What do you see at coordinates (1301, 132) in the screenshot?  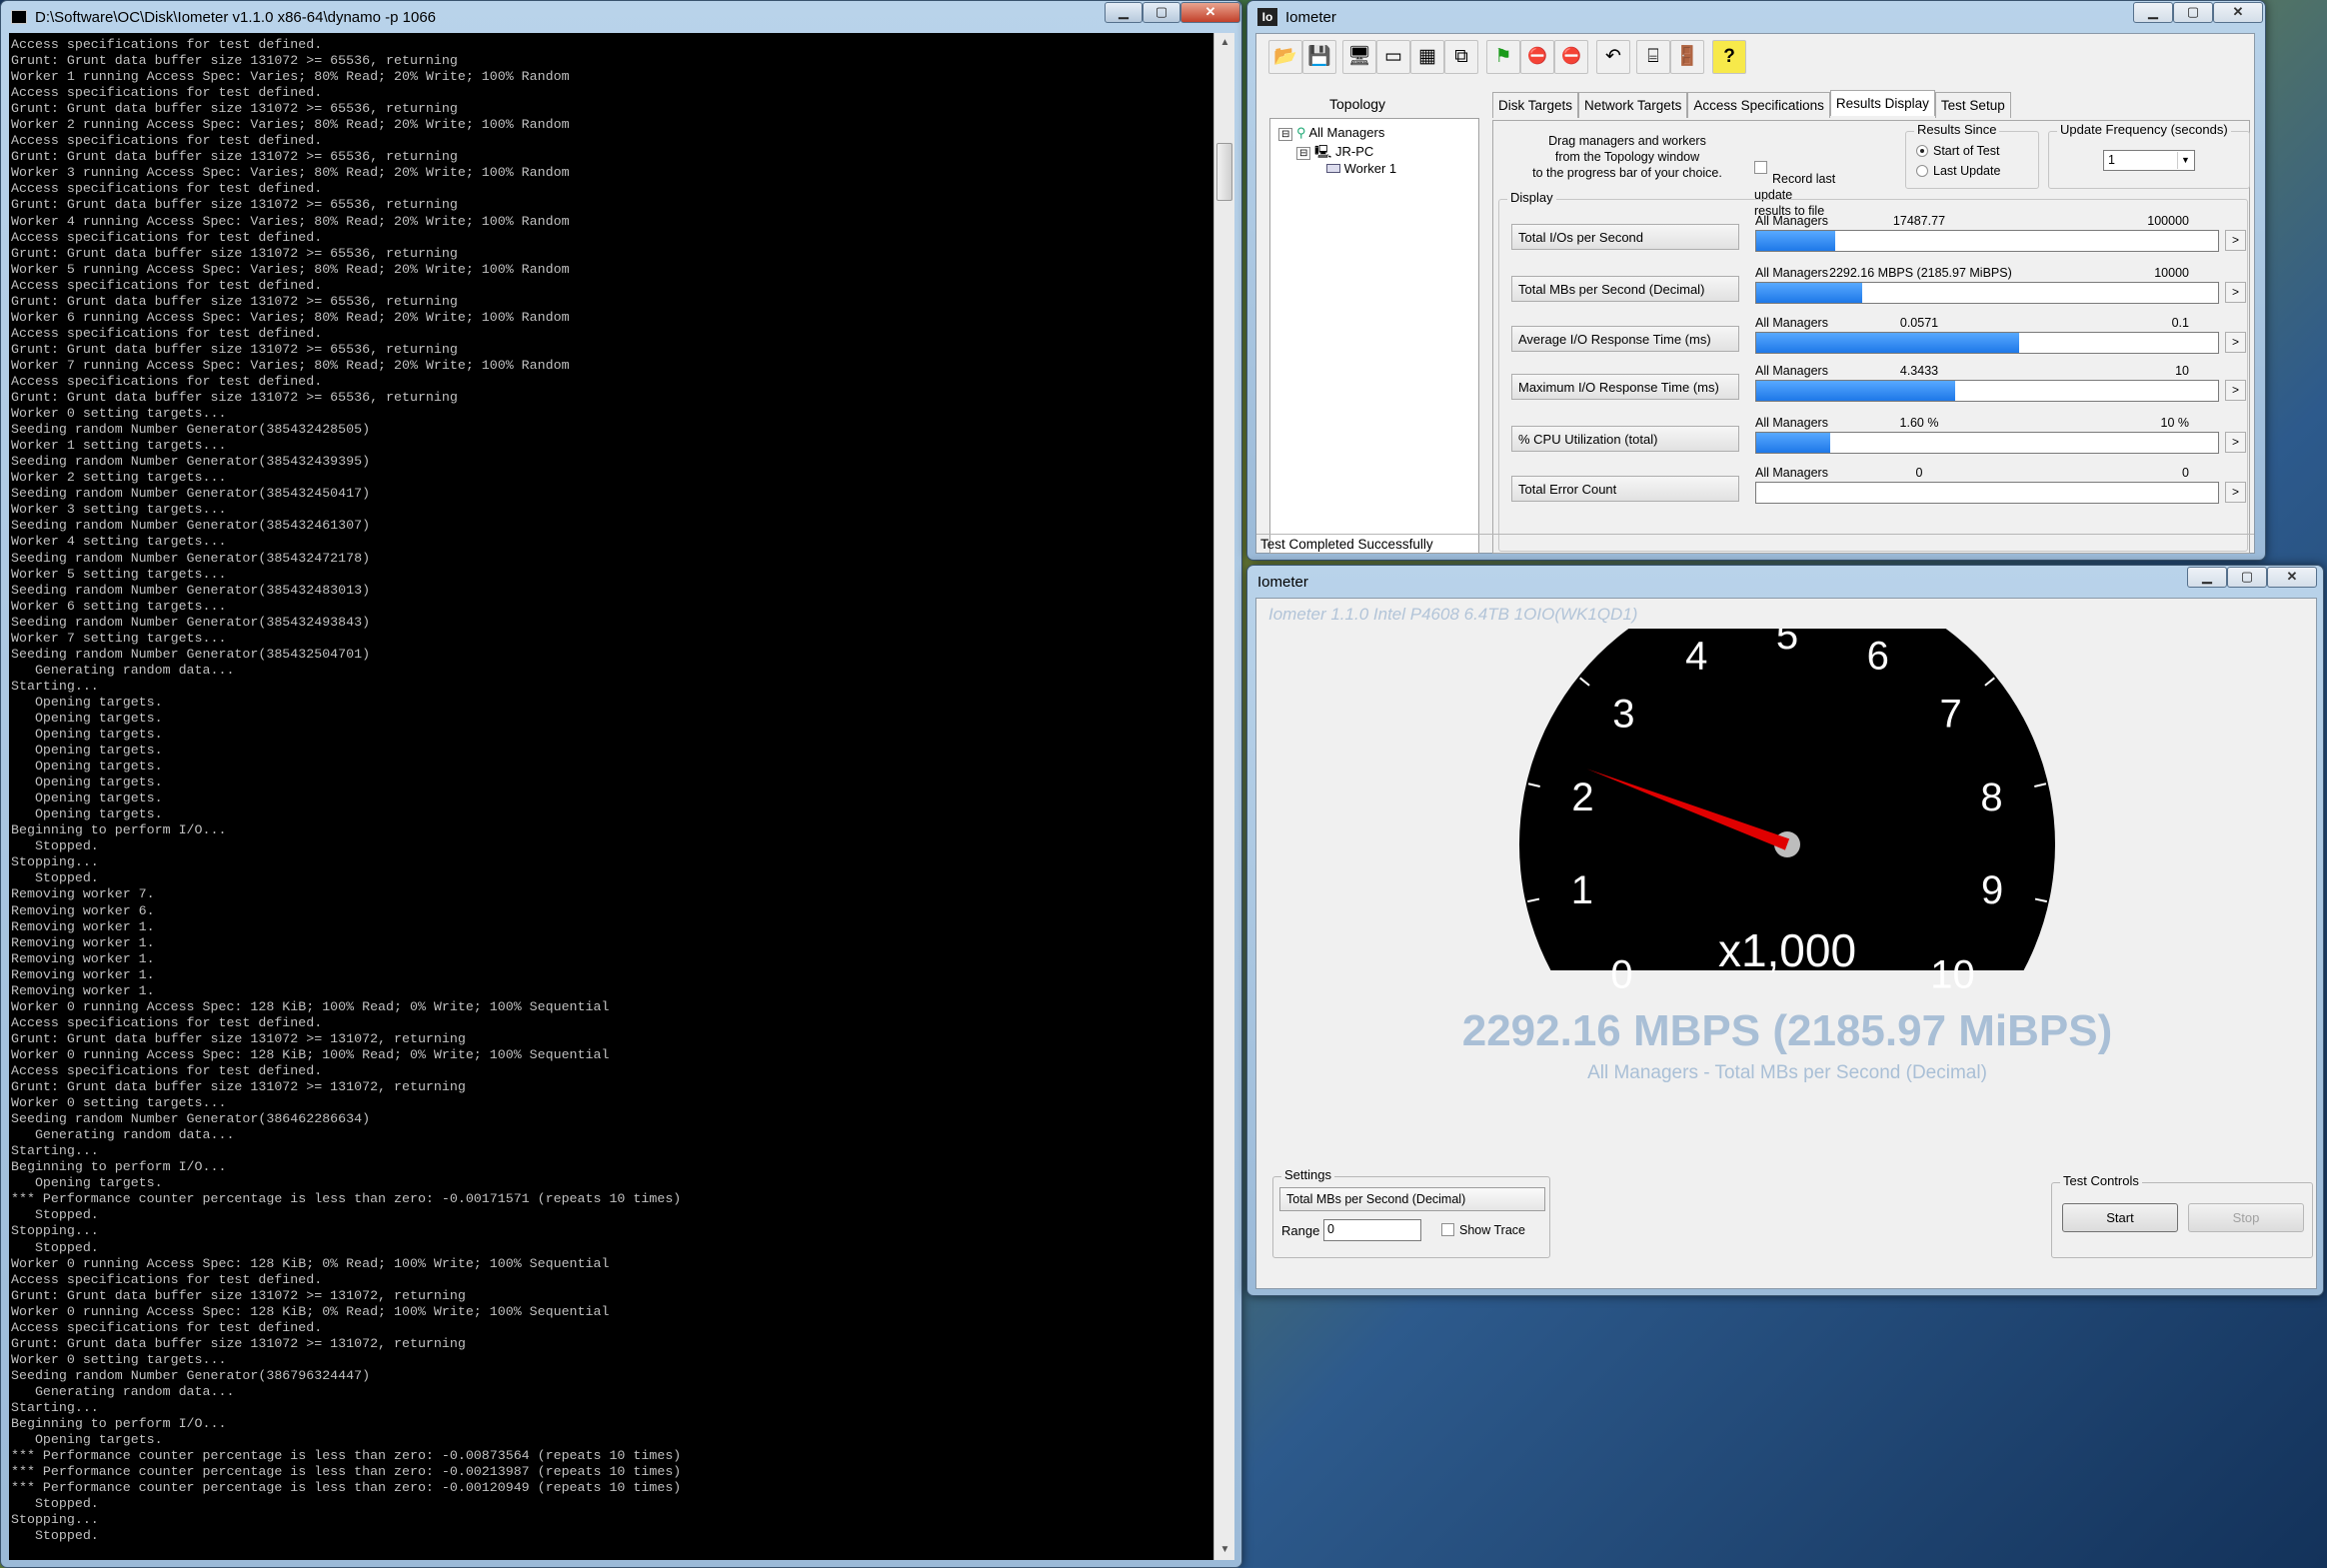 I see `network-icon: ⚲` at bounding box center [1301, 132].